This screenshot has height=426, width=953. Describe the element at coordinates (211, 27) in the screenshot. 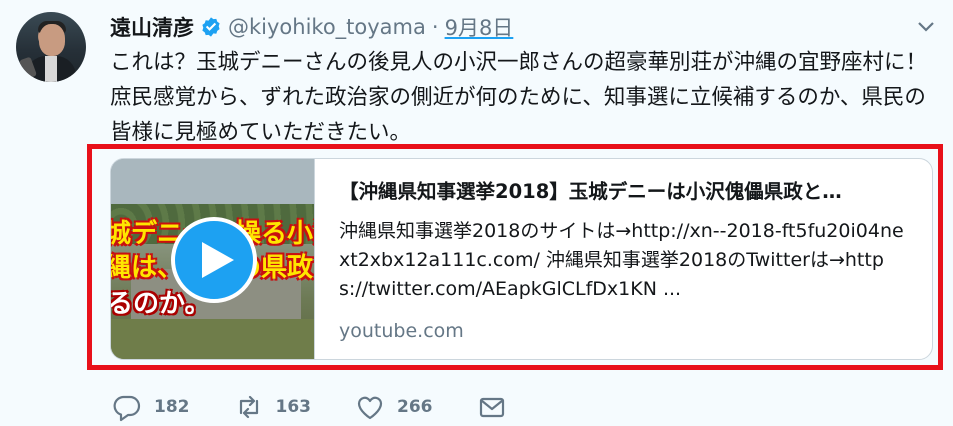

I see `verified-badge-icon` at that location.